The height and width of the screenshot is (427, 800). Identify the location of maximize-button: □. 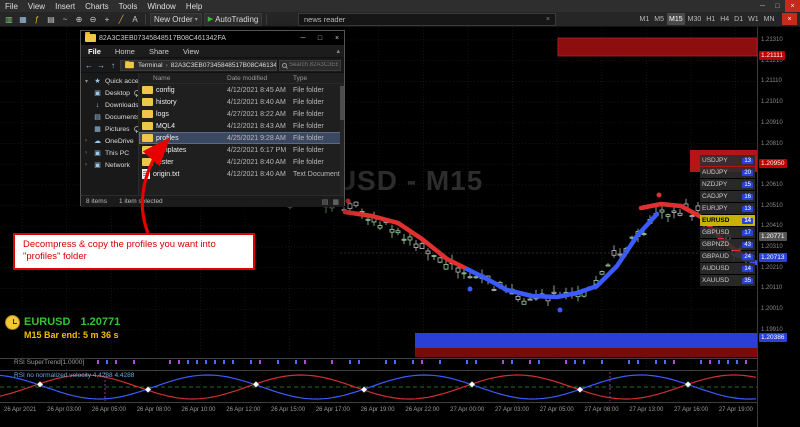
(777, 6).